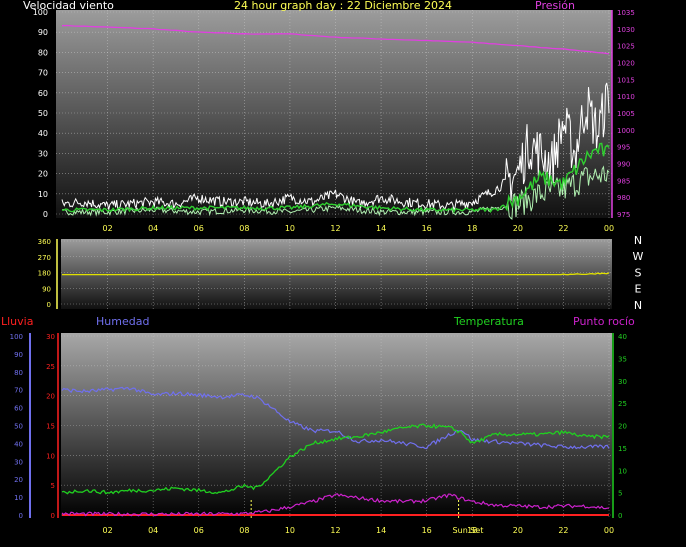 This screenshot has height=547, width=686. Describe the element at coordinates (153, 530) in the screenshot. I see `humidity-time-tick: 04` at that location.